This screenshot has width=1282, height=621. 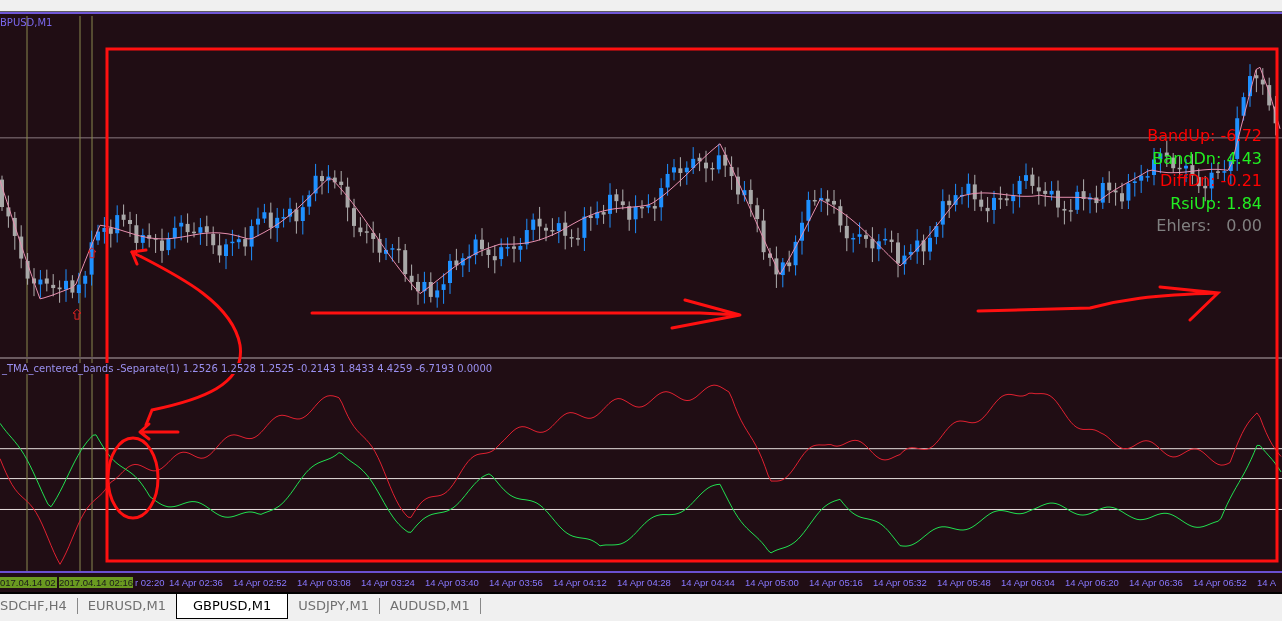 I want to click on chart-title: BPUSD,M1, so click(x=26, y=22).